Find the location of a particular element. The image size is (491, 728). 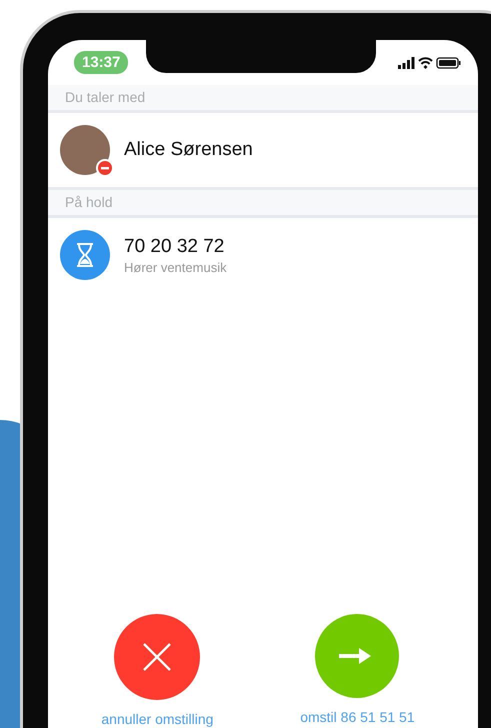

hourglass-icon is located at coordinates (85, 255).